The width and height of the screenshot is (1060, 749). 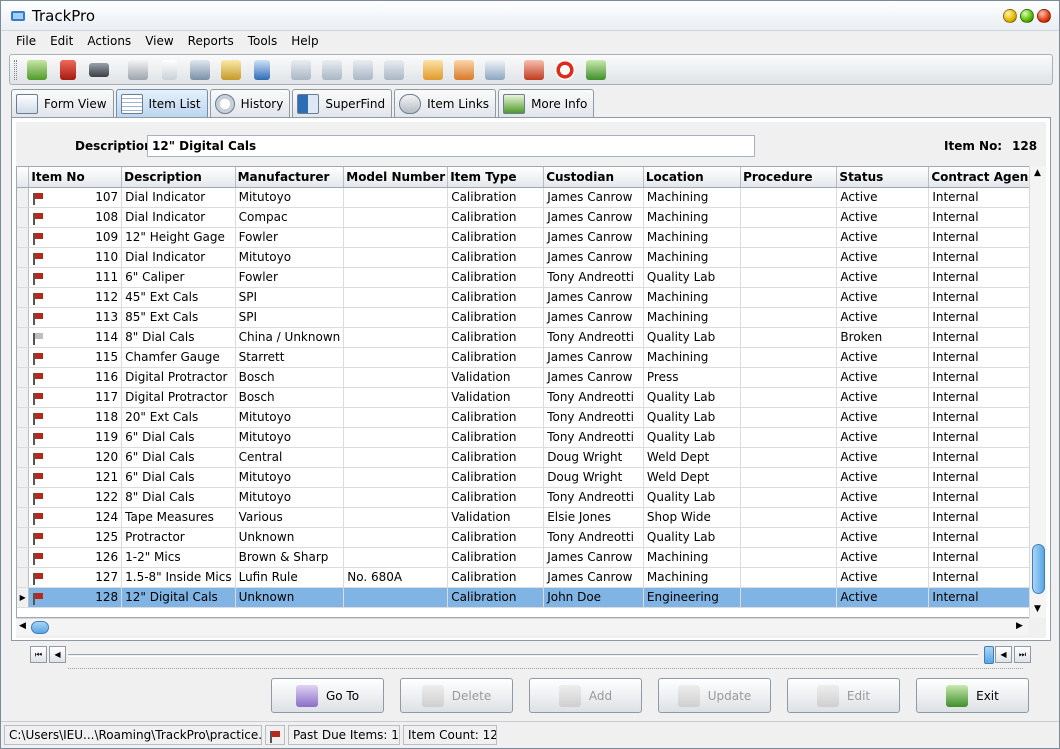 I want to click on item-no-cell: 112, so click(x=75, y=297).